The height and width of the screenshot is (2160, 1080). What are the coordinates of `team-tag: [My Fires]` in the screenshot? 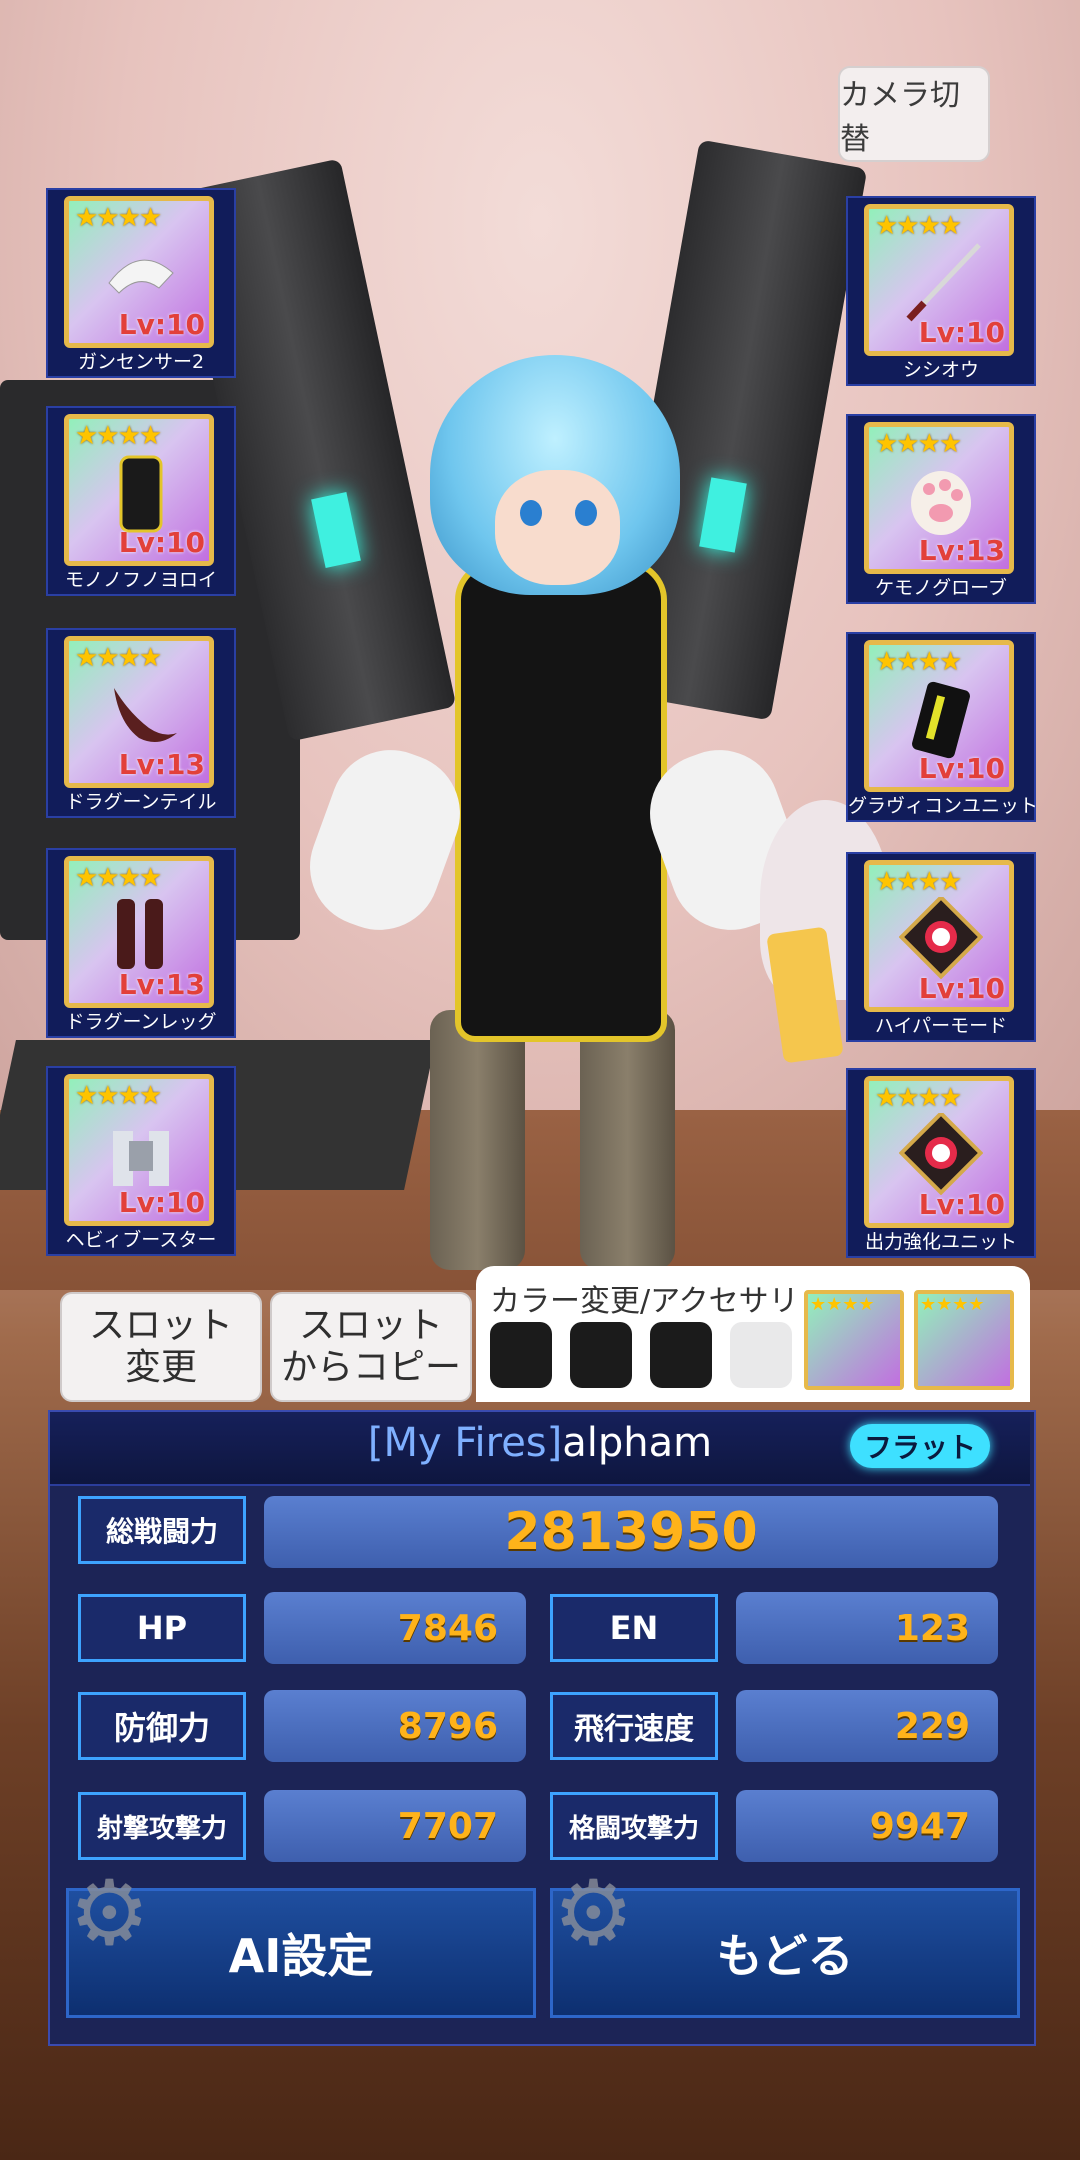 It's located at (465, 1443).